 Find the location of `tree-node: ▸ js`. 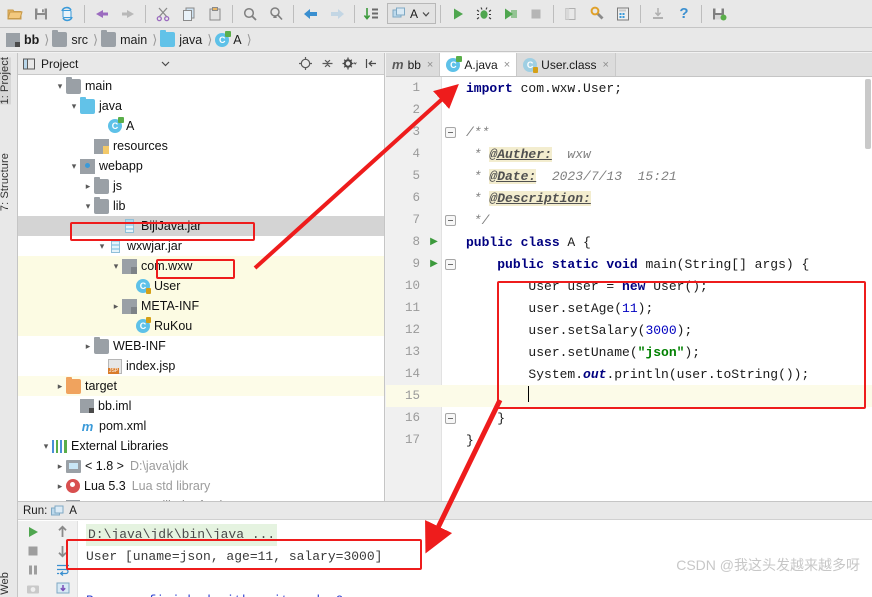

tree-node: ▸ js is located at coordinates (201, 186).